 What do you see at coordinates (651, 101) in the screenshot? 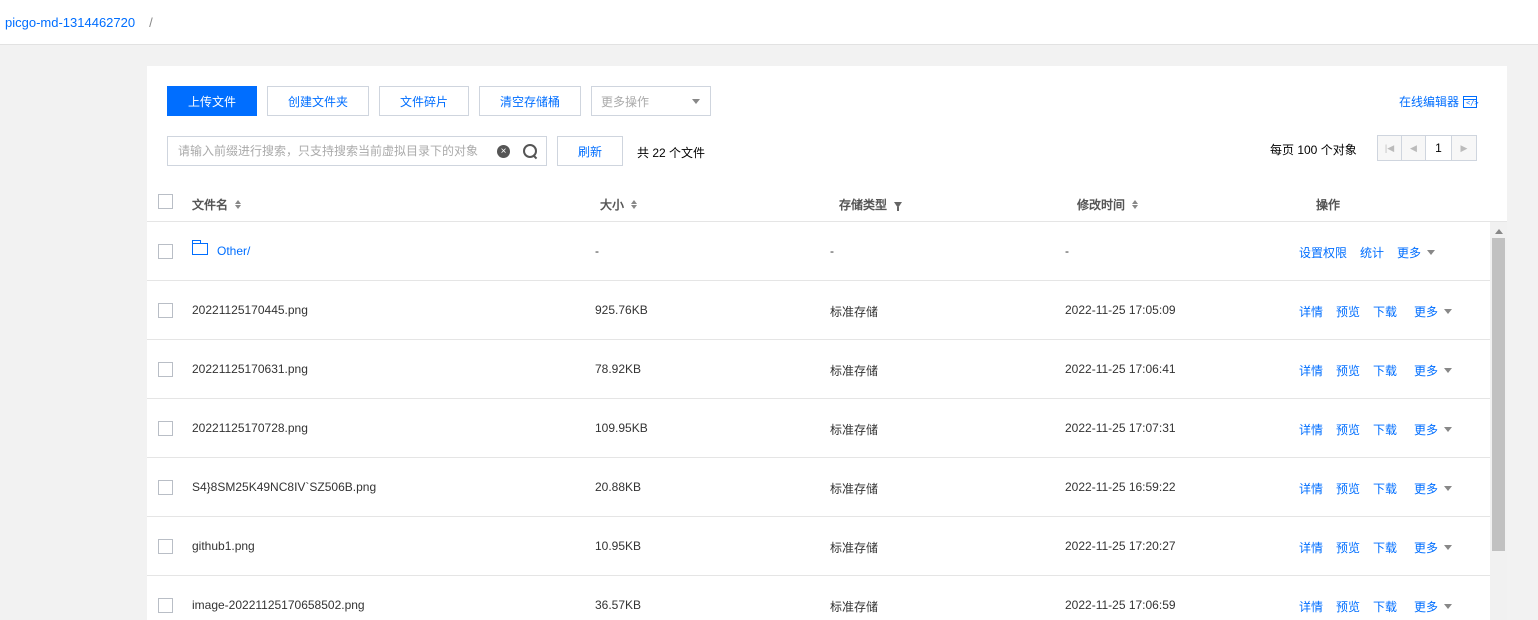
I see `more-operations-select: 更多操作` at bounding box center [651, 101].